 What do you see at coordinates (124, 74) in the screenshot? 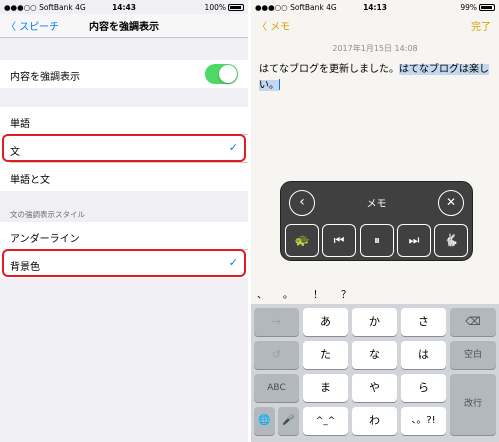
I see `highlight-content-row: 内容を強調表示` at bounding box center [124, 74].